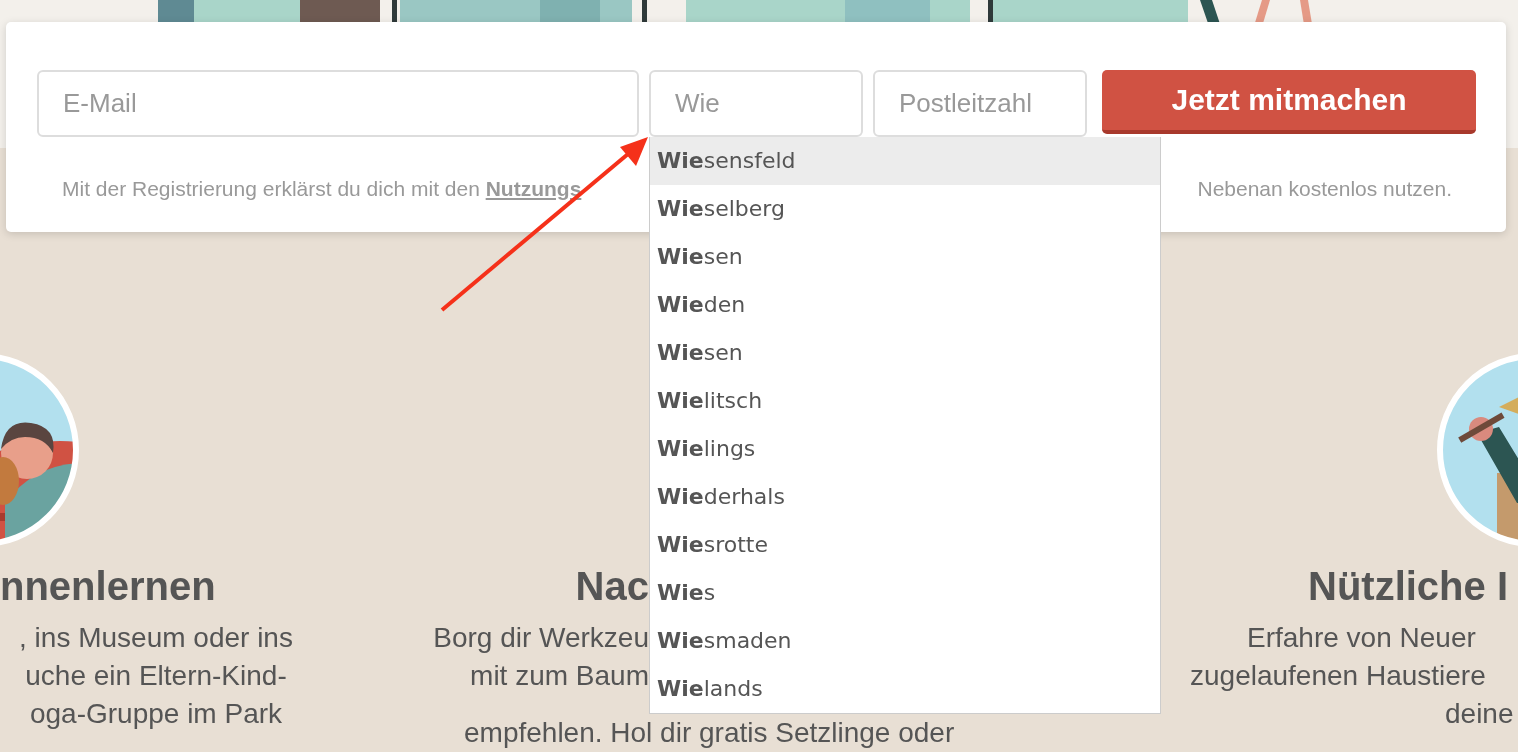 Image resolution: width=1518 pixels, height=752 pixels. Describe the element at coordinates (1480, 714) in the screenshot. I see `feature-text: deine` at that location.